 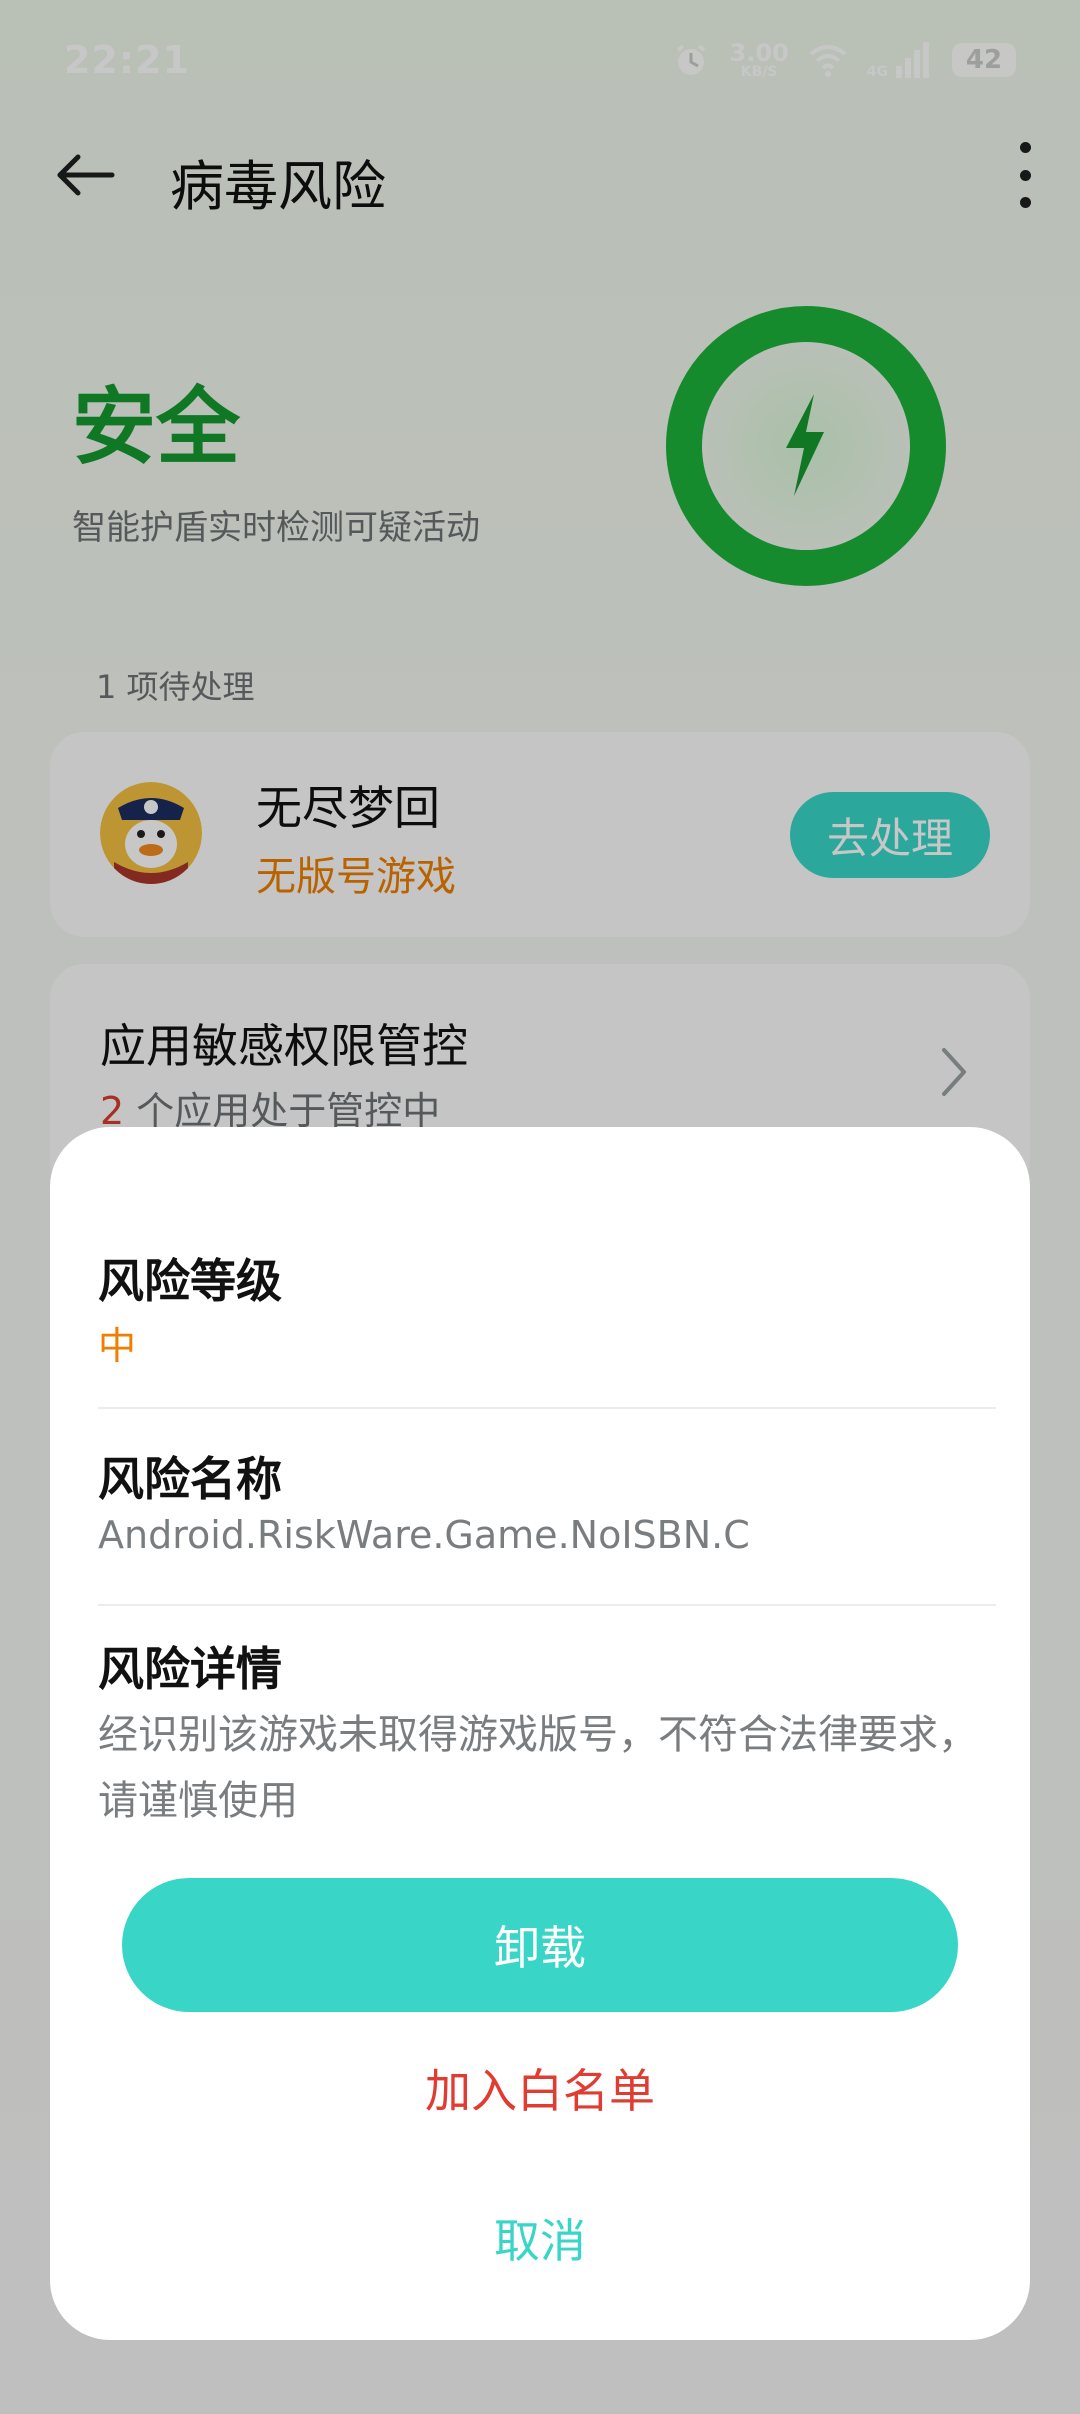 What do you see at coordinates (540, 2088) in the screenshot?
I see `add-to-whitelist-button: 加入白名单` at bounding box center [540, 2088].